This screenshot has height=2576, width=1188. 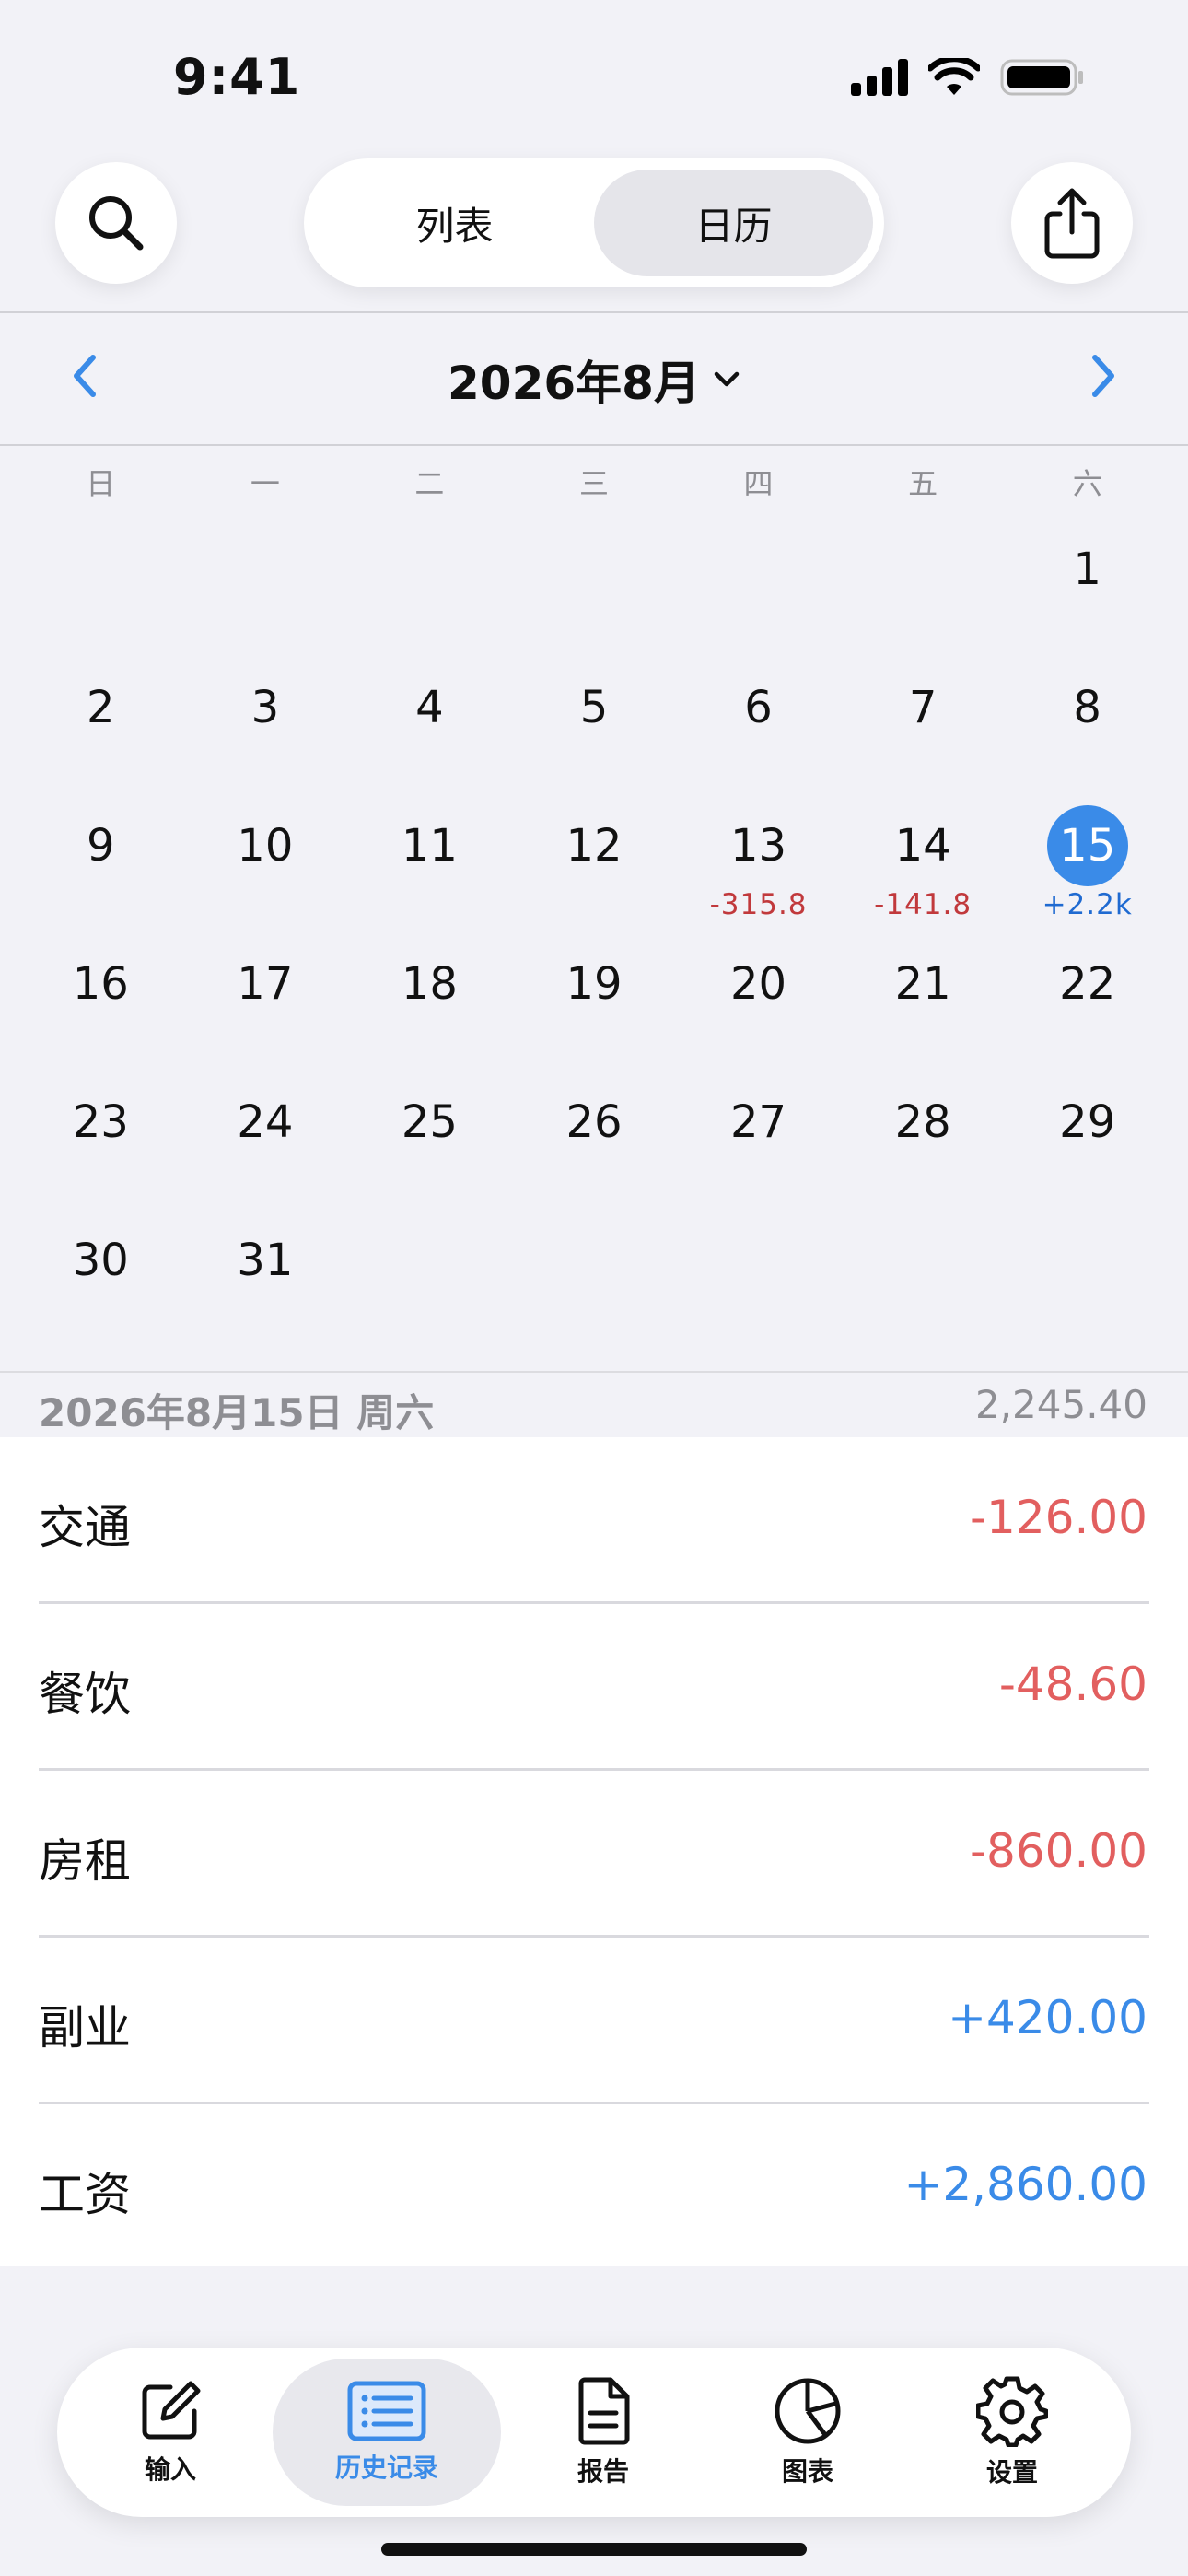 I want to click on weekday-label: 日, so click(x=101, y=484).